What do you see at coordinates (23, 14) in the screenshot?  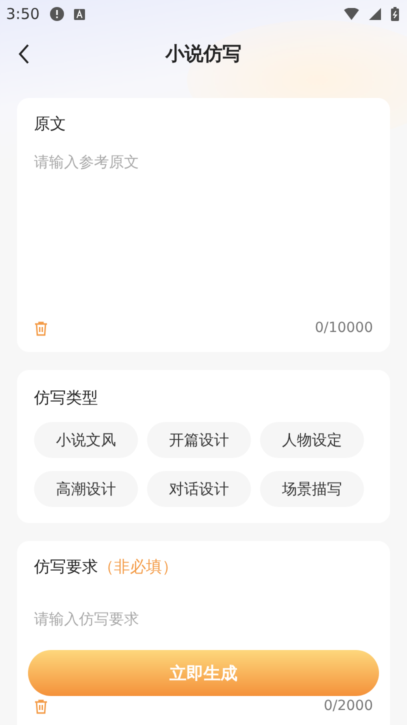 I see `status-time: 3:50` at bounding box center [23, 14].